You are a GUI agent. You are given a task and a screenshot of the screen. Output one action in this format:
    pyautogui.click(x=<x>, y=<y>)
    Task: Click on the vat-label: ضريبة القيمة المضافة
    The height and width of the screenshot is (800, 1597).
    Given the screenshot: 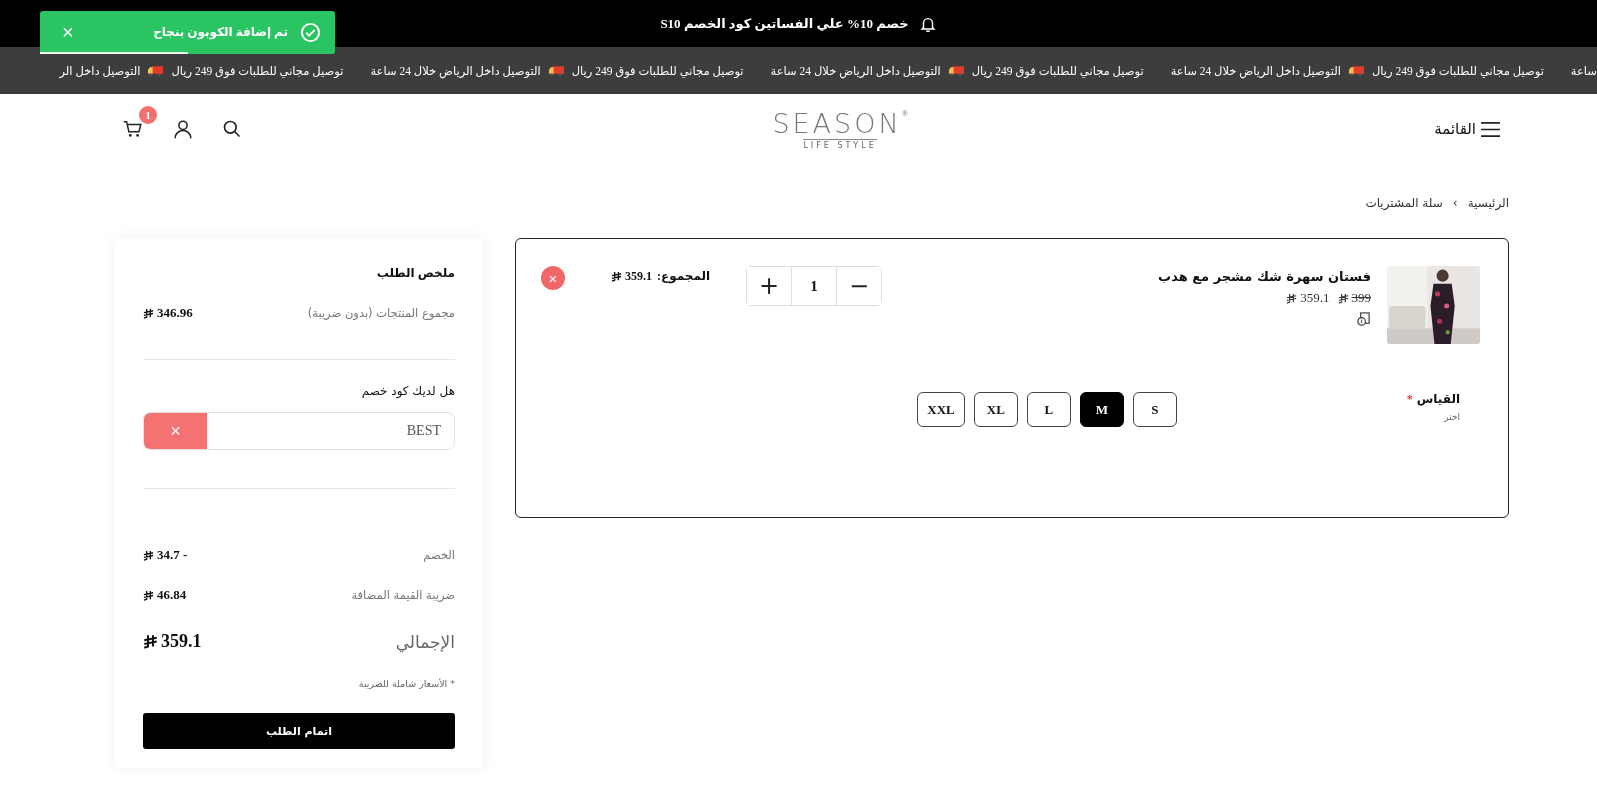 What is the action you would take?
    pyautogui.click(x=403, y=595)
    